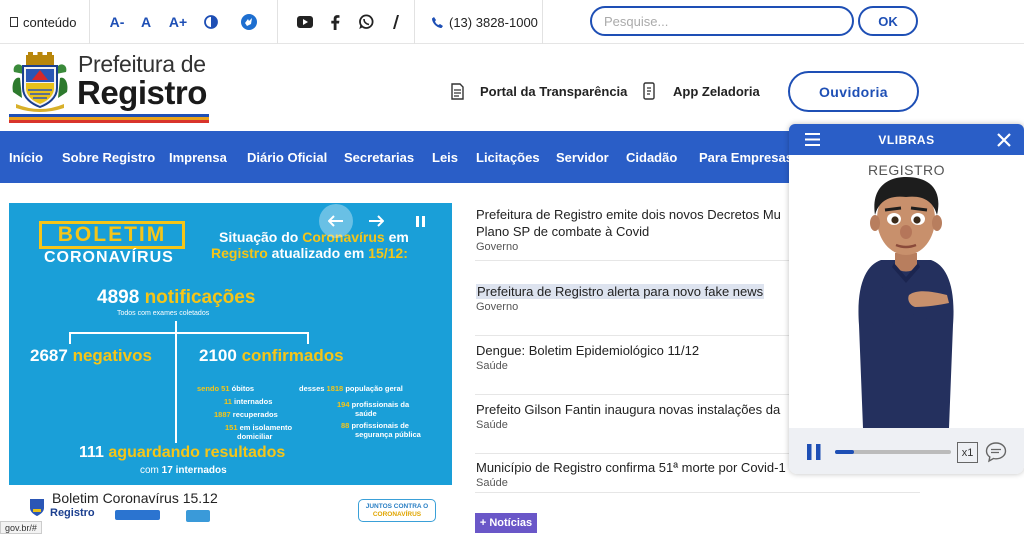  I want to click on search-input, so click(722, 21).